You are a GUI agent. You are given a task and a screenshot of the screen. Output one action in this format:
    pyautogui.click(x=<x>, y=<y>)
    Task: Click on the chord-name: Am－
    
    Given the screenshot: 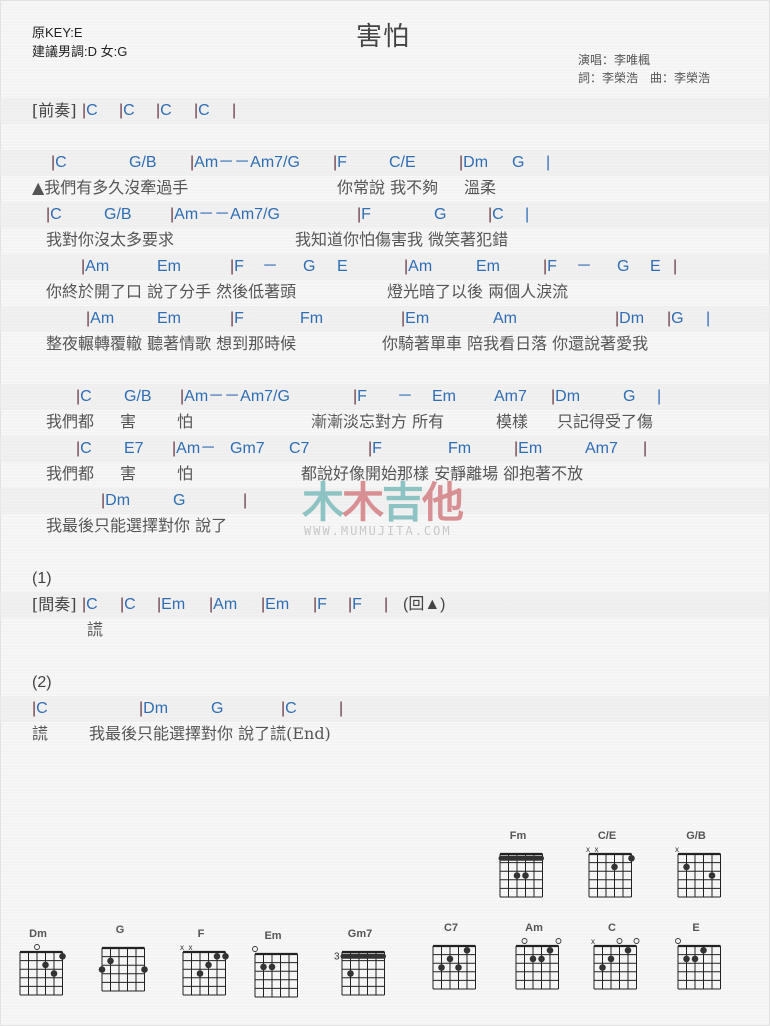 What is the action you would take?
    pyautogui.click(x=196, y=448)
    